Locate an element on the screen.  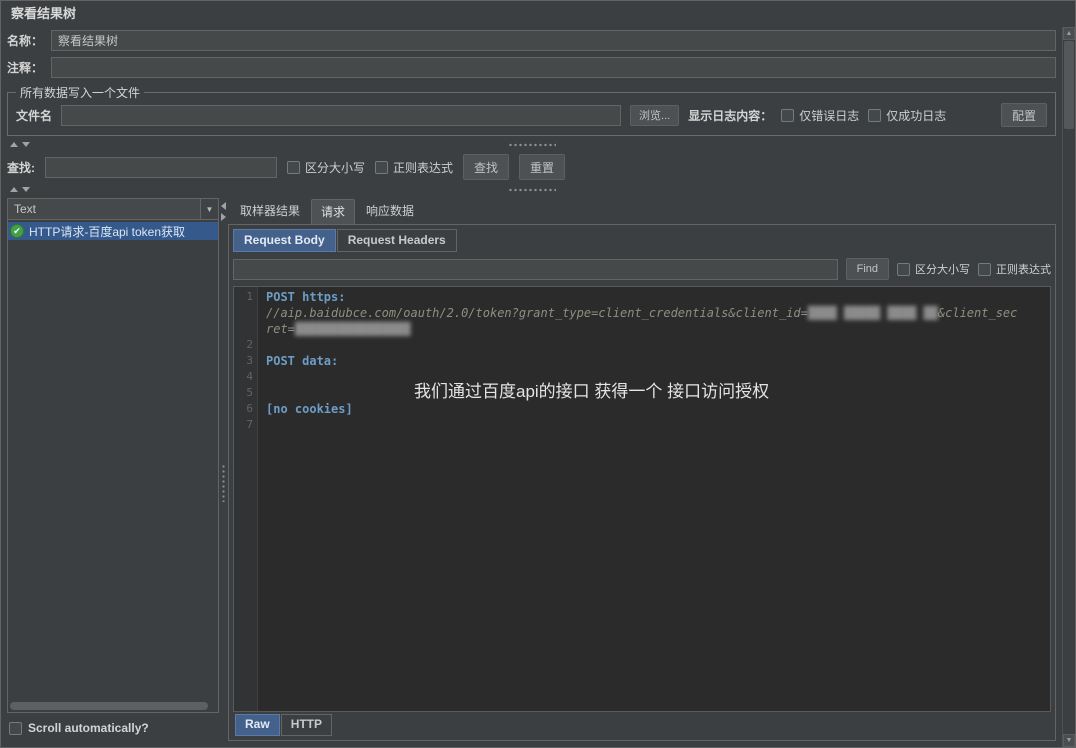
tab-request-body: Request Body is located at coordinates (284, 240).